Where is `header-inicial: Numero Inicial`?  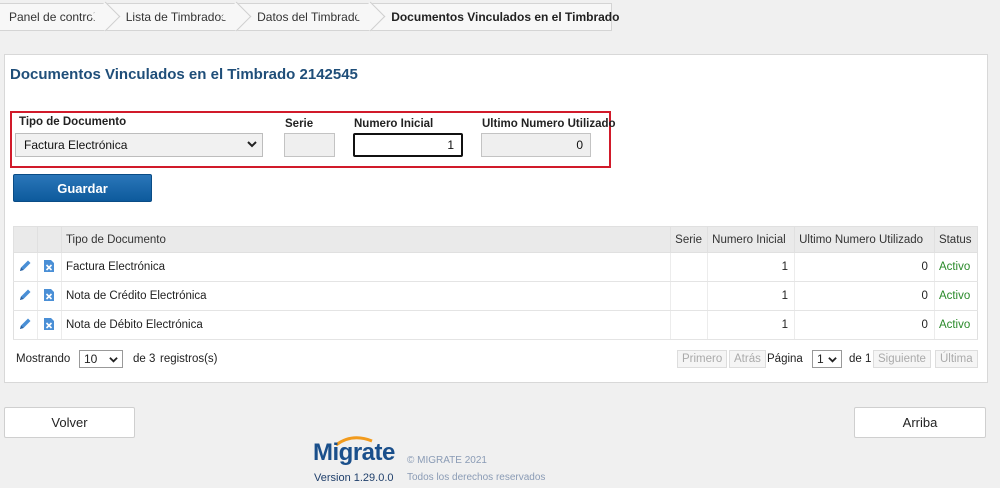
header-inicial: Numero Inicial is located at coordinates (751, 239).